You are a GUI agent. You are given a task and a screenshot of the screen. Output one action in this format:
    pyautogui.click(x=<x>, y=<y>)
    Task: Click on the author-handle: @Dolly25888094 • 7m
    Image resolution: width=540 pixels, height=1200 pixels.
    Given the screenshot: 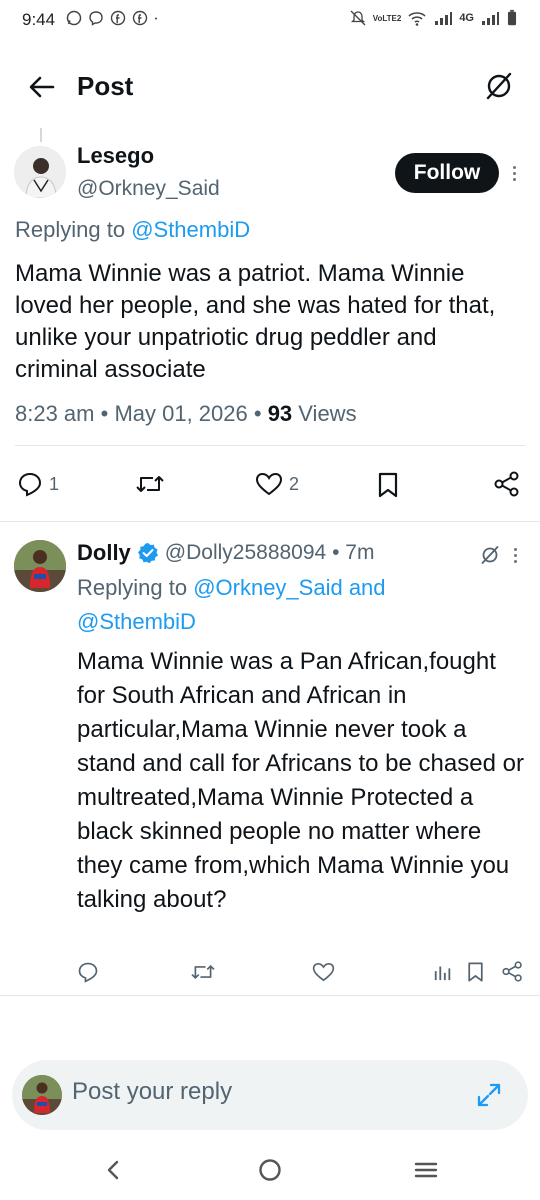 What is the action you would take?
    pyautogui.click(x=270, y=553)
    